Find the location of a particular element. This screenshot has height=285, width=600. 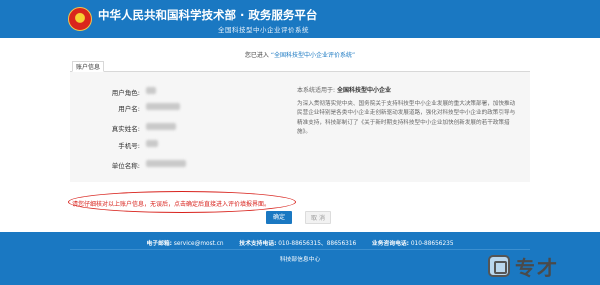

footer-email-label: 电子邮箱: is located at coordinates (159, 244).